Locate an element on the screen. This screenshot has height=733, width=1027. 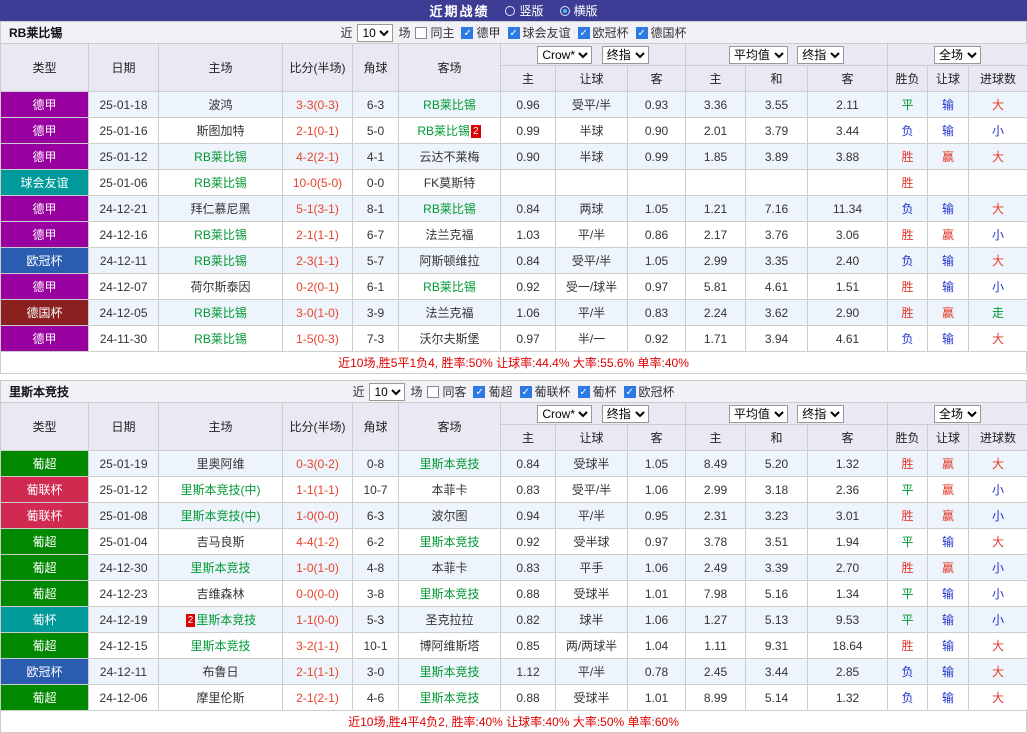
match-date: 25-01-04 is located at coordinates (124, 542).